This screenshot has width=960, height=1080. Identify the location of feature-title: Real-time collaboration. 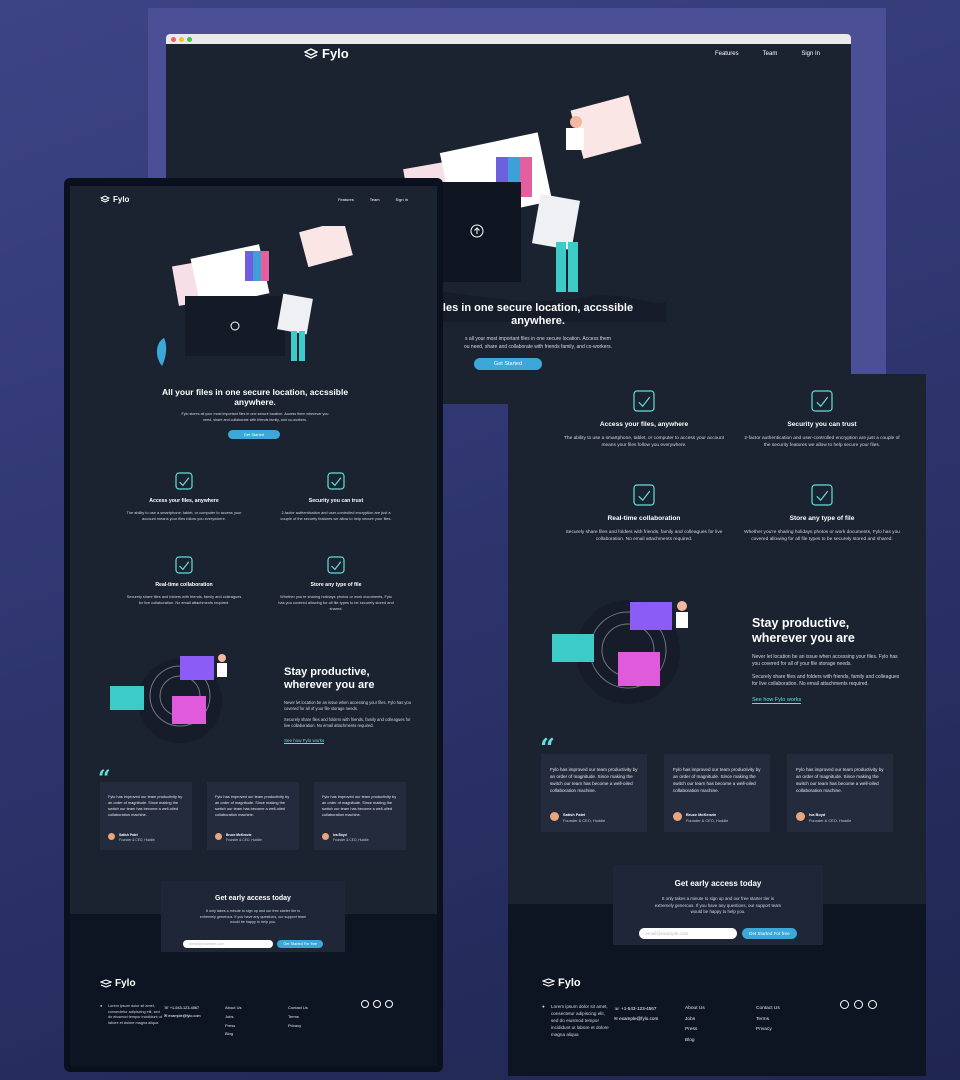
(644, 518).